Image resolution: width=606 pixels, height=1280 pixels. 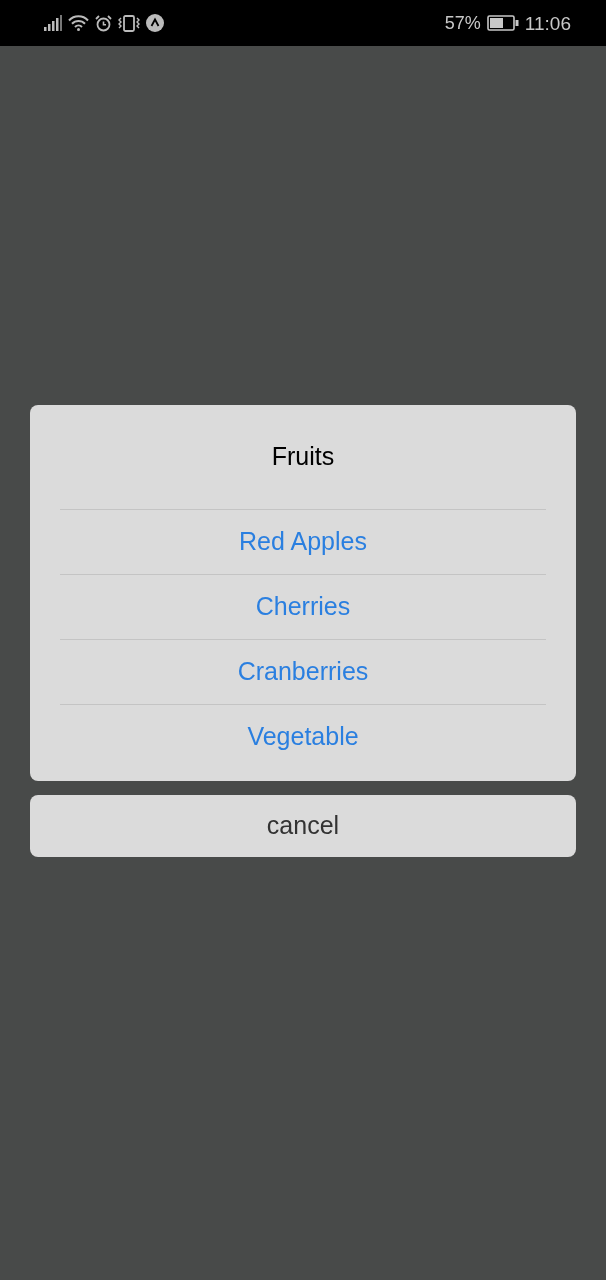 What do you see at coordinates (303, 826) in the screenshot?
I see `cancel-button: cancel` at bounding box center [303, 826].